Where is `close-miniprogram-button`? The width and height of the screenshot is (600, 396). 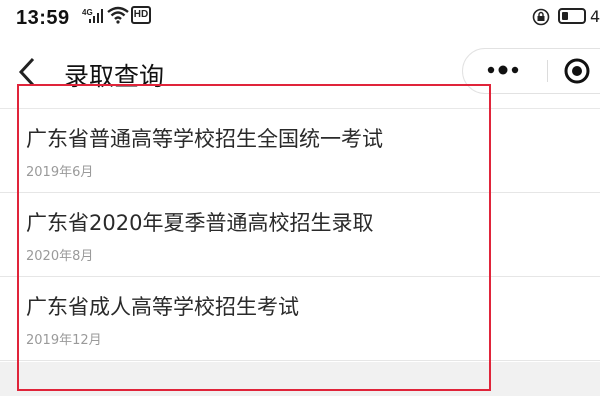
close-miniprogram-button is located at coordinates (575, 71).